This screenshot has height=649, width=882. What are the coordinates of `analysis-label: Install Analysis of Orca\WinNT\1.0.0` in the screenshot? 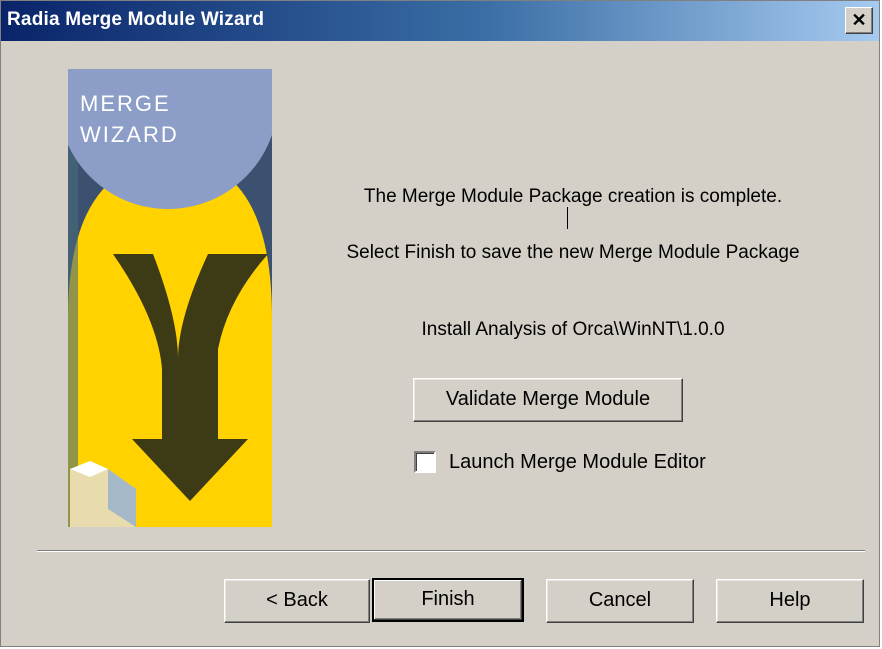 It's located at (573, 329).